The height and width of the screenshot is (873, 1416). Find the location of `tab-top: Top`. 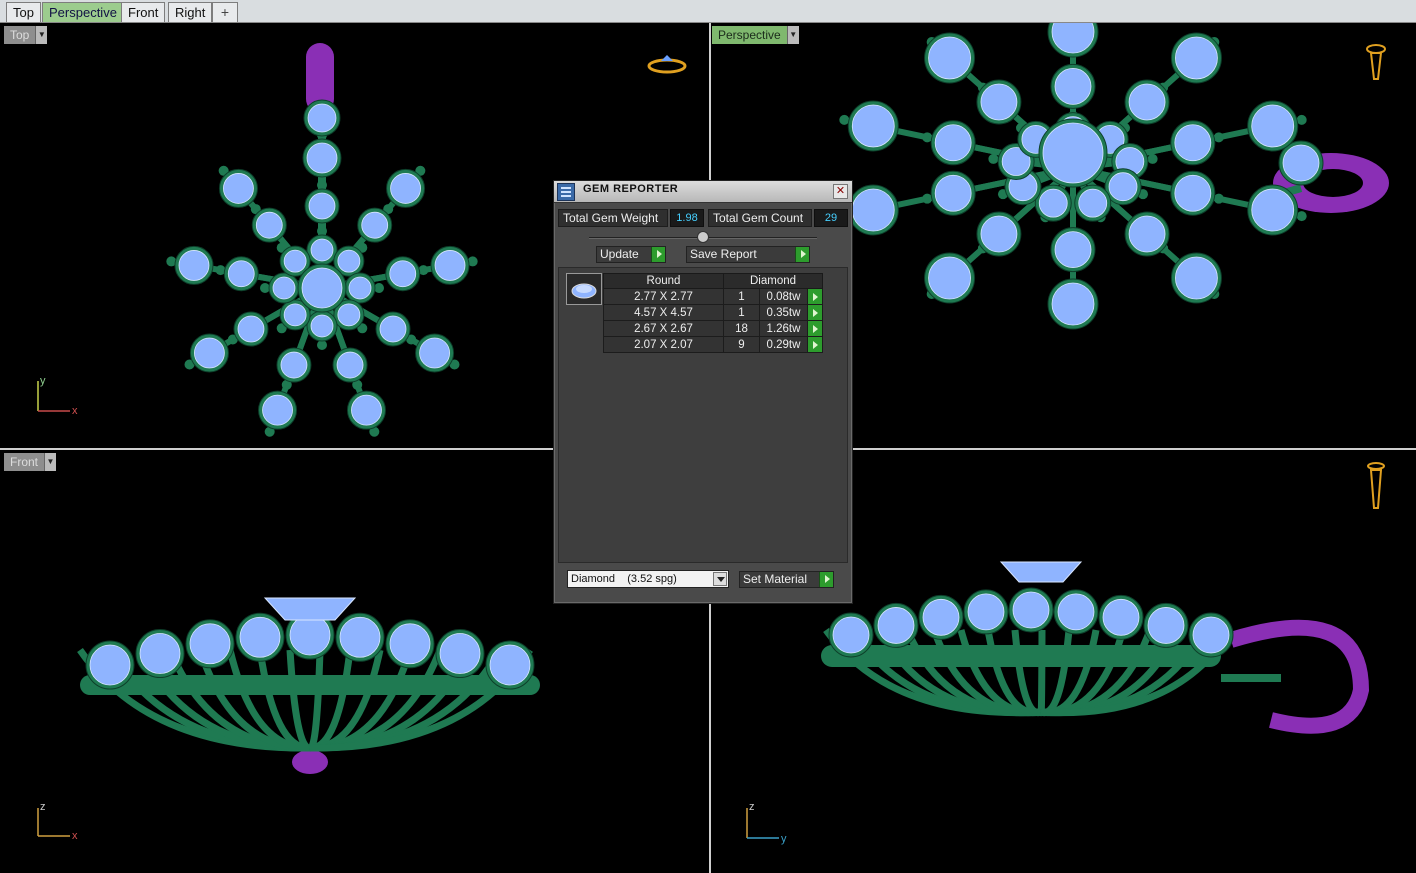

tab-top: Top is located at coordinates (23, 12).